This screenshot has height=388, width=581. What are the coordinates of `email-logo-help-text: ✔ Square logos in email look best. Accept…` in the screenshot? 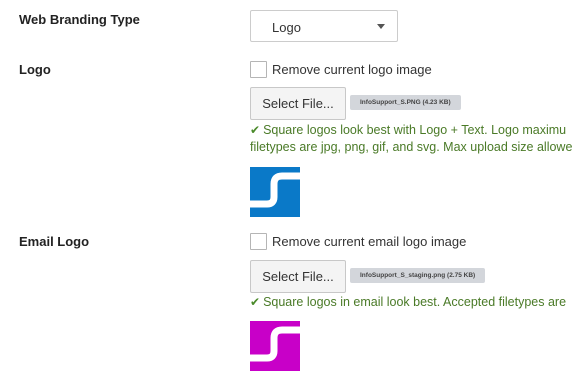 It's located at (415, 302).